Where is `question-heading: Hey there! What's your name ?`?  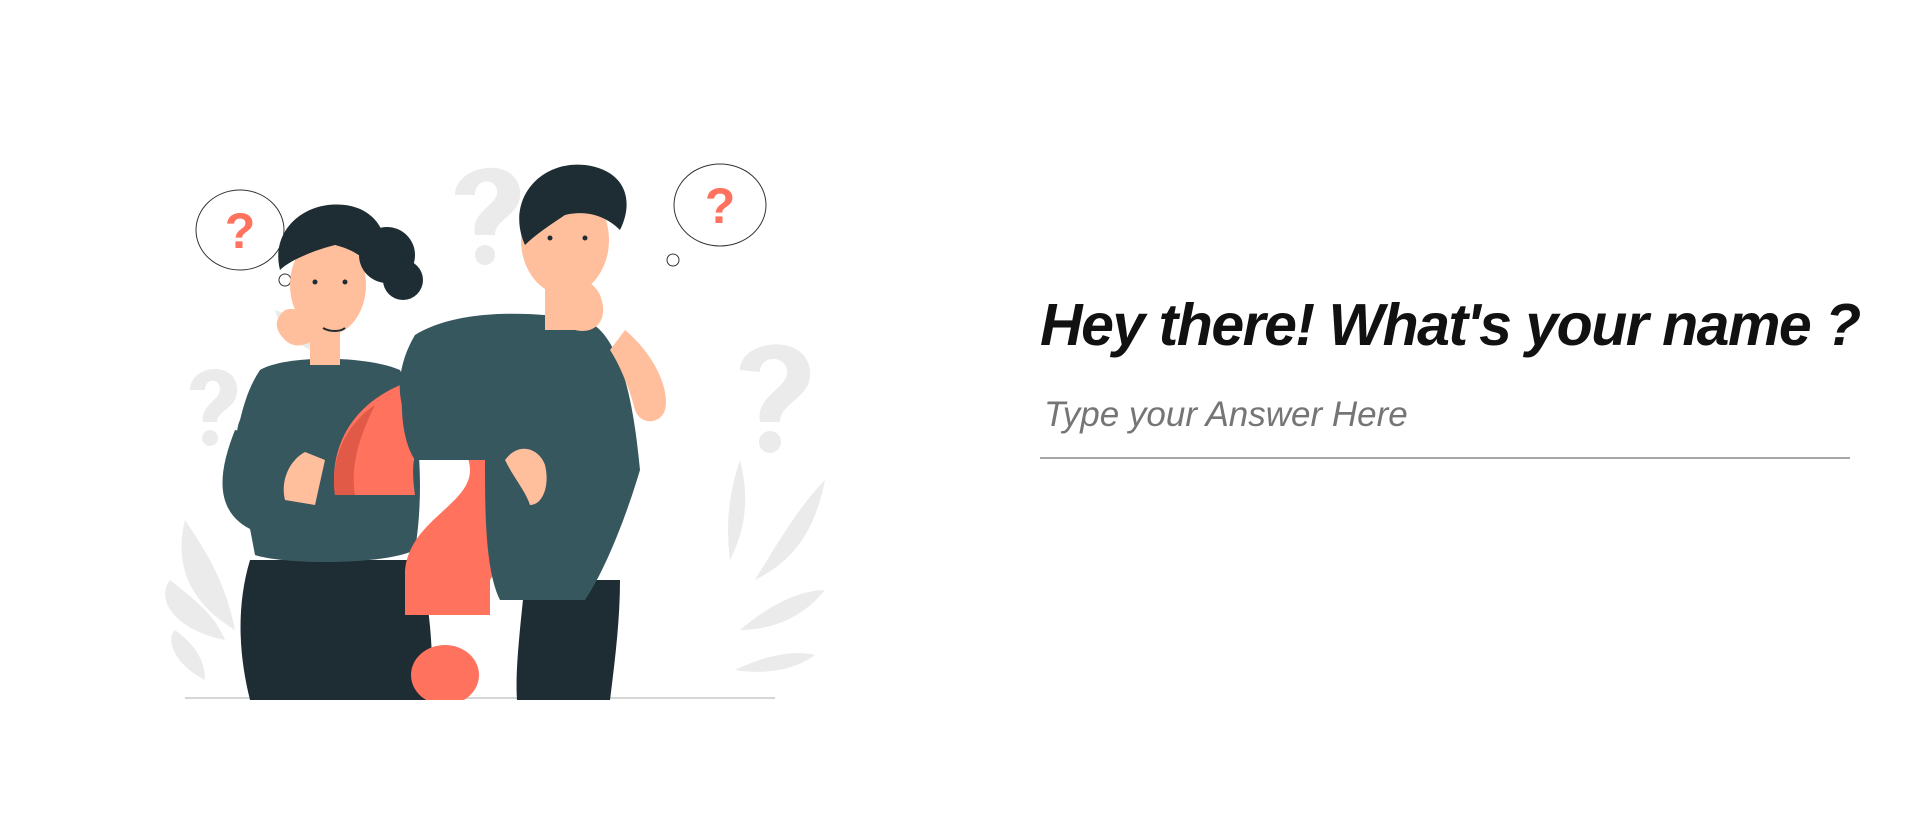
question-heading: Hey there! What's your name ? is located at coordinates (1450, 325).